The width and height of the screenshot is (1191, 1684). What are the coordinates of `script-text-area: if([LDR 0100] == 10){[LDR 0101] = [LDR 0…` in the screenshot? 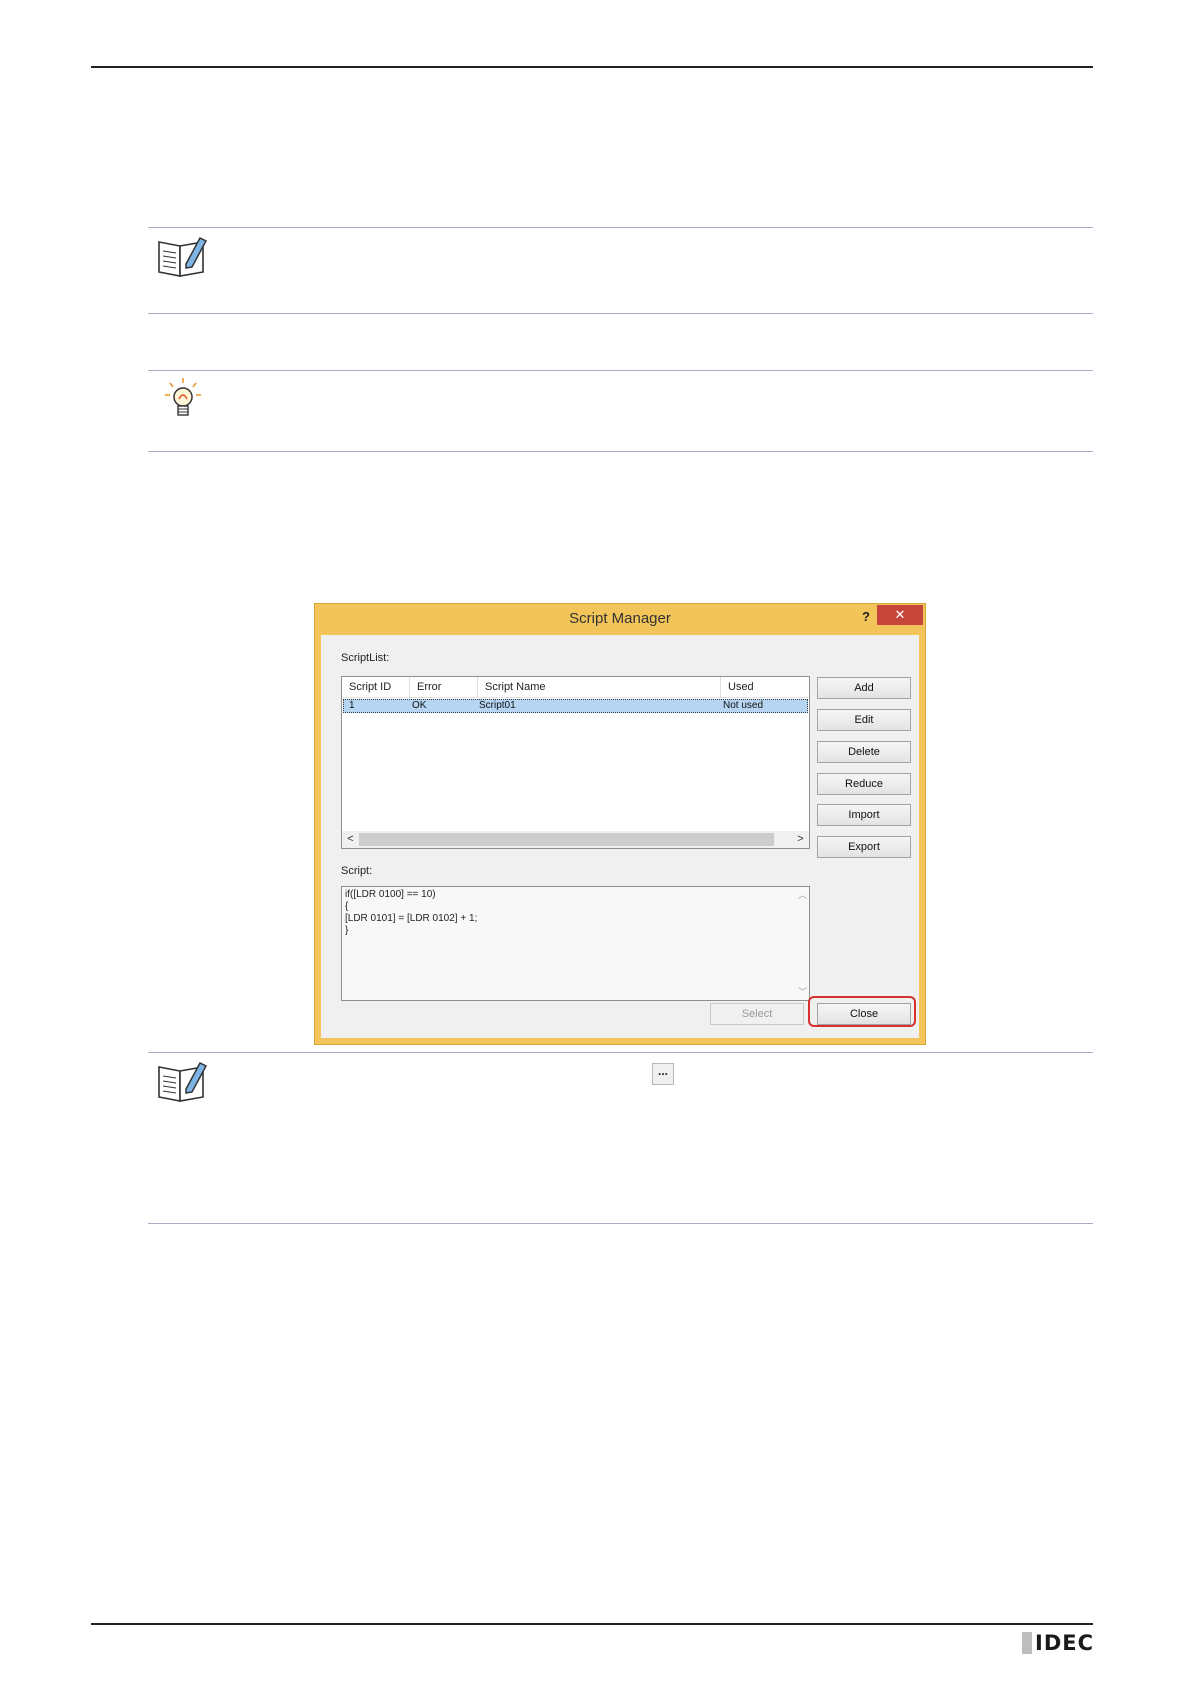 It's located at (575, 943).